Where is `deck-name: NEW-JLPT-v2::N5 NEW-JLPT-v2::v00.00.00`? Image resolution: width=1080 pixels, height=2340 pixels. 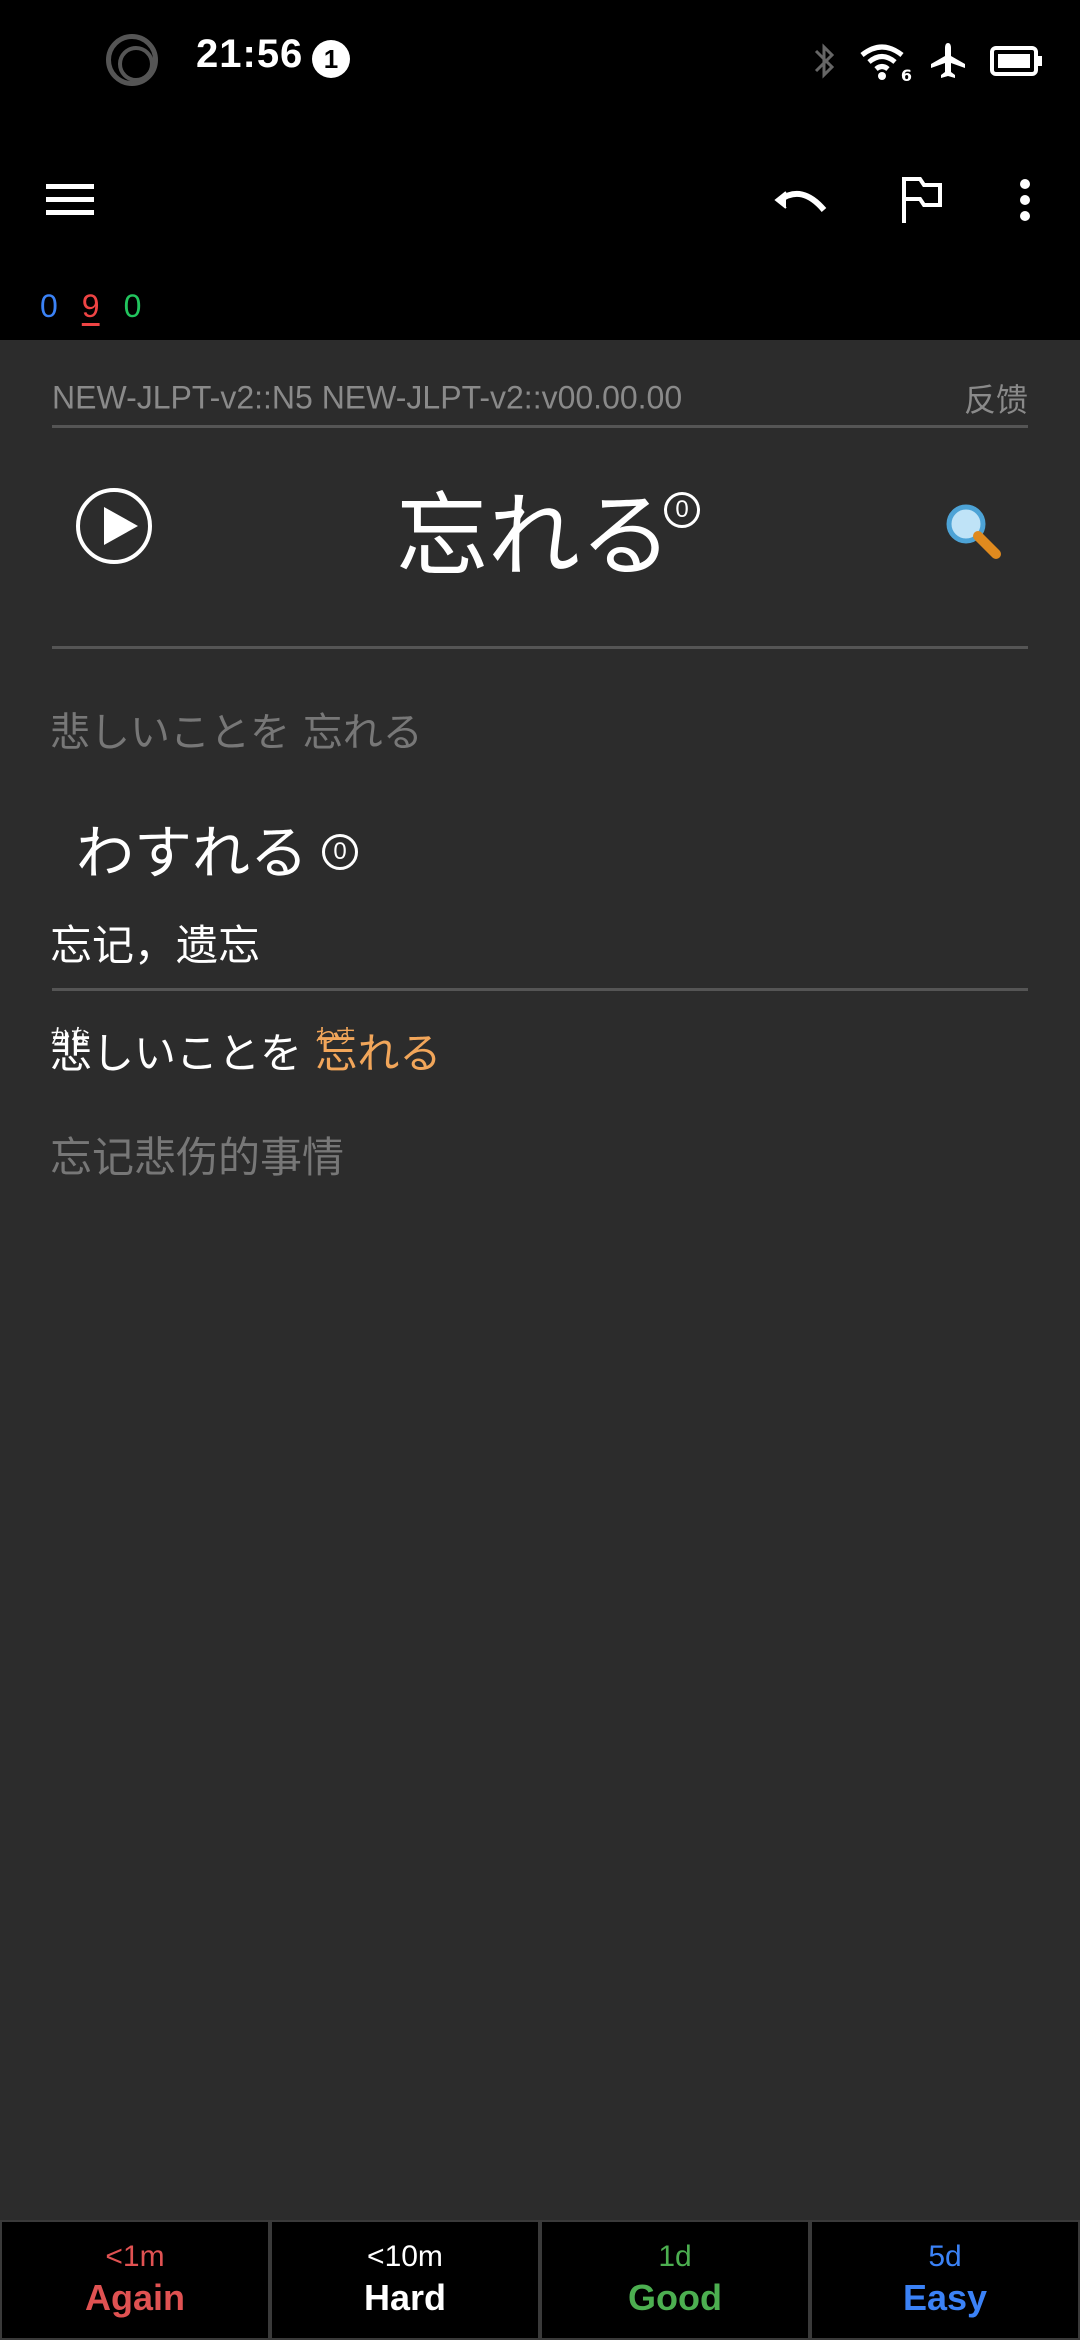 deck-name: NEW-JLPT-v2::N5 NEW-JLPT-v2::v00.00.00 is located at coordinates (367, 397).